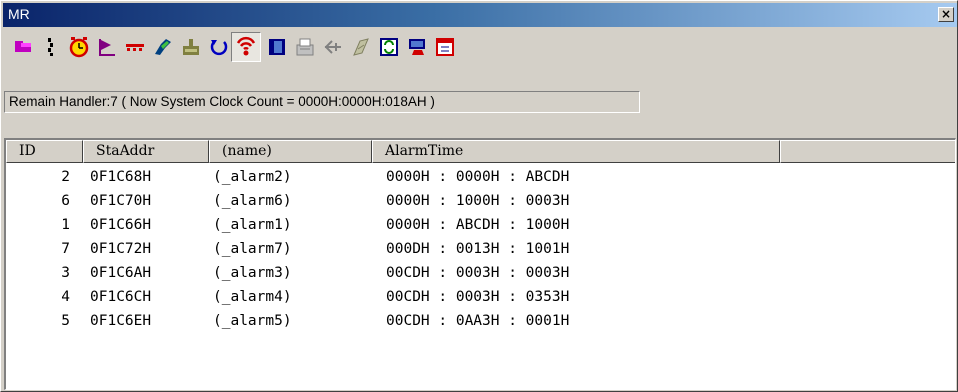 This screenshot has height=392, width=958. What do you see at coordinates (480, 15) in the screenshot?
I see `title-bar: MR ×` at bounding box center [480, 15].